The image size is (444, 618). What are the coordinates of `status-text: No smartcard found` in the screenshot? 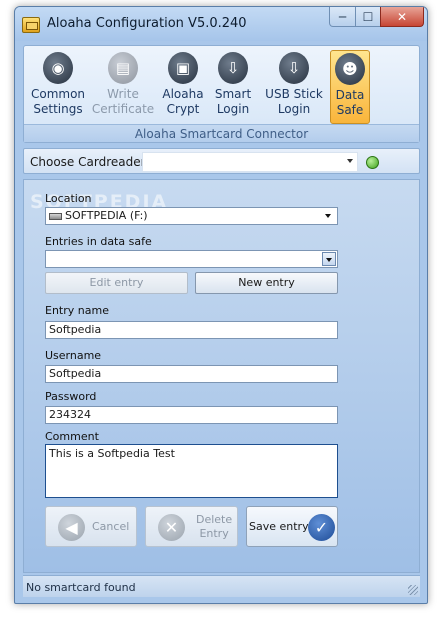 It's located at (81, 587).